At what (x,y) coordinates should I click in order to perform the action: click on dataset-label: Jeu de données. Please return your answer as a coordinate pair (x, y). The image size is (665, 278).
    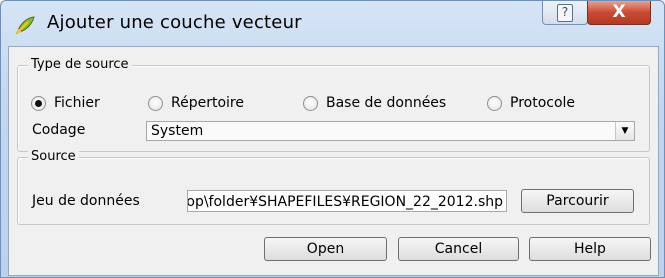
    Looking at the image, I should click on (86, 201).